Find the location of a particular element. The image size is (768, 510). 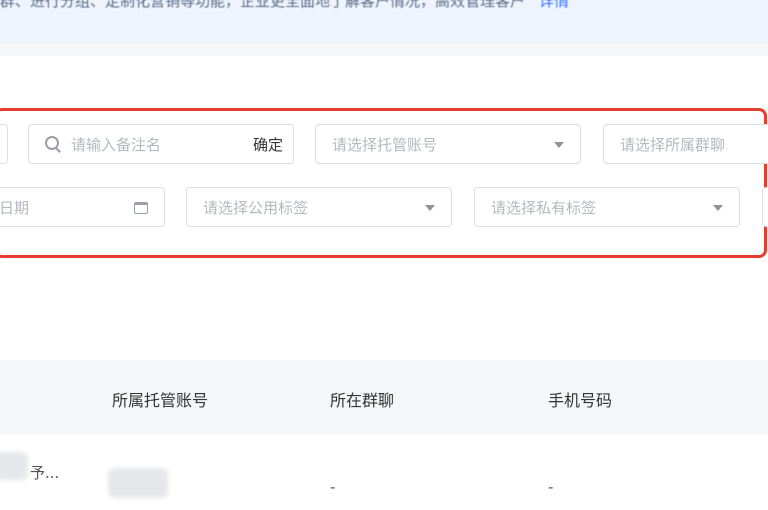

notice-banner: 群、进行分组、定制化营销等功能，企业更全面地了解客户情况，高效管理客户 详情 is located at coordinates (384, 22).